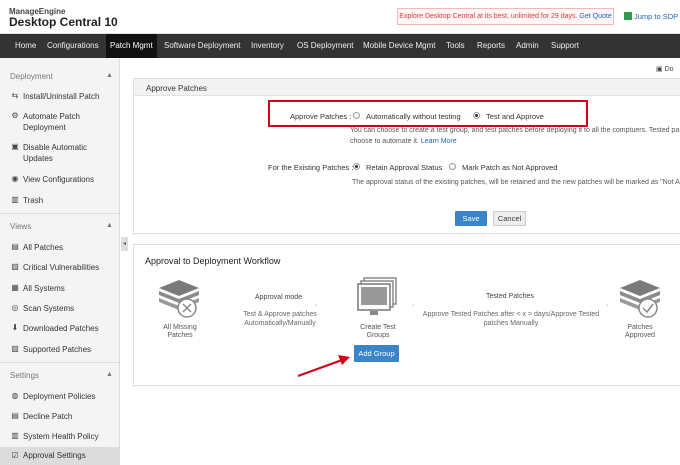 The height and width of the screenshot is (465, 680). Describe the element at coordinates (656, 16) in the screenshot. I see `sdp-label: Jump to SDP` at that location.